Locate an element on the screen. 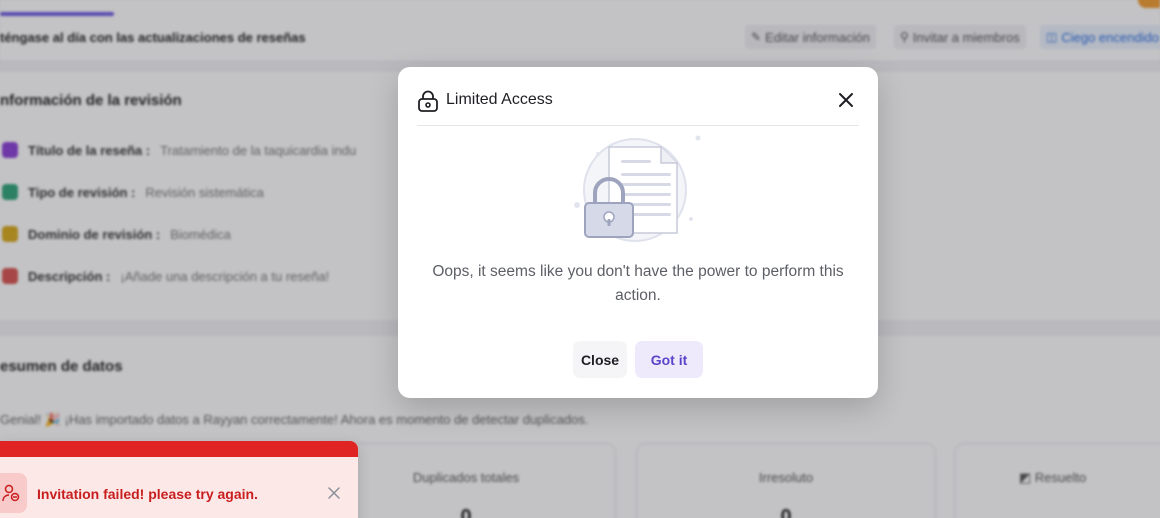 This screenshot has height=518, width=1160. error-toast: Invitation failed! please try again. is located at coordinates (179, 479).